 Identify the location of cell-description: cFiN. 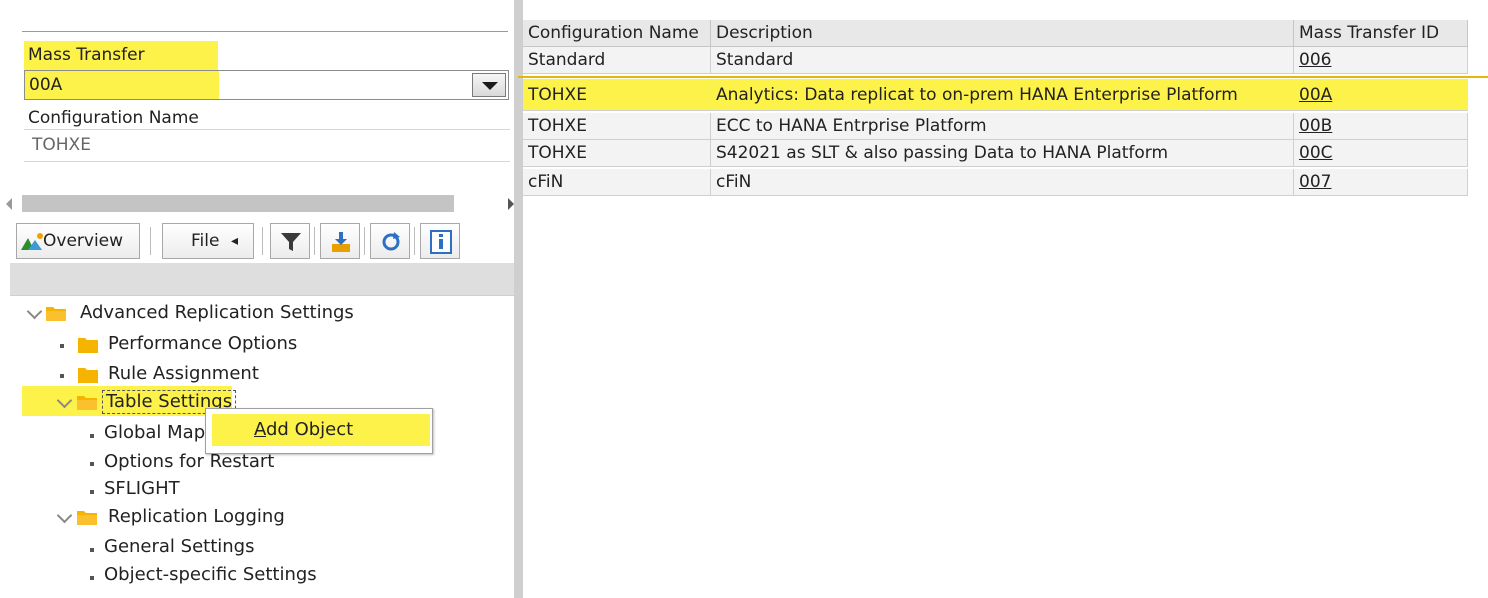
(1002, 182).